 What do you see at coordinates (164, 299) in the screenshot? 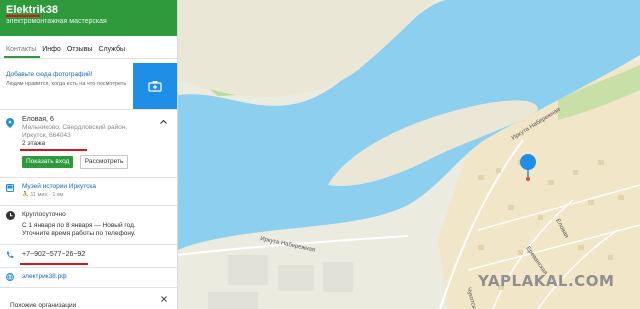
I see `close-icon` at bounding box center [164, 299].